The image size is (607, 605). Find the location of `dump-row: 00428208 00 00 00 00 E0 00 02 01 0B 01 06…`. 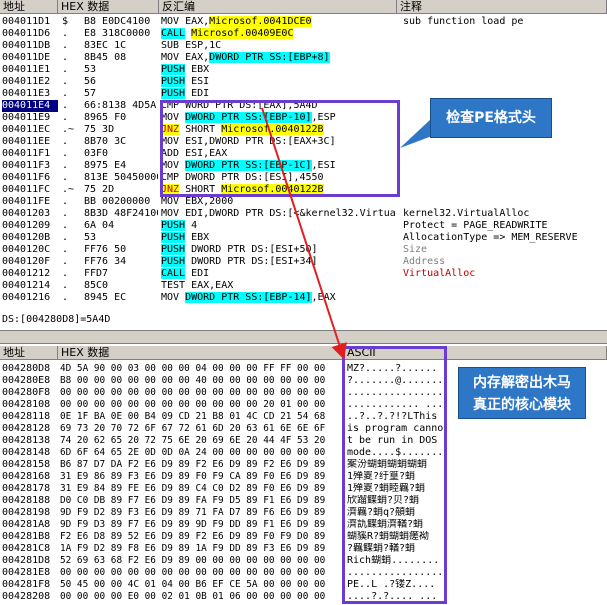

dump-row: 00428208 00 00 00 00 E0 00 02 01 0B 01 06… is located at coordinates (303, 597).